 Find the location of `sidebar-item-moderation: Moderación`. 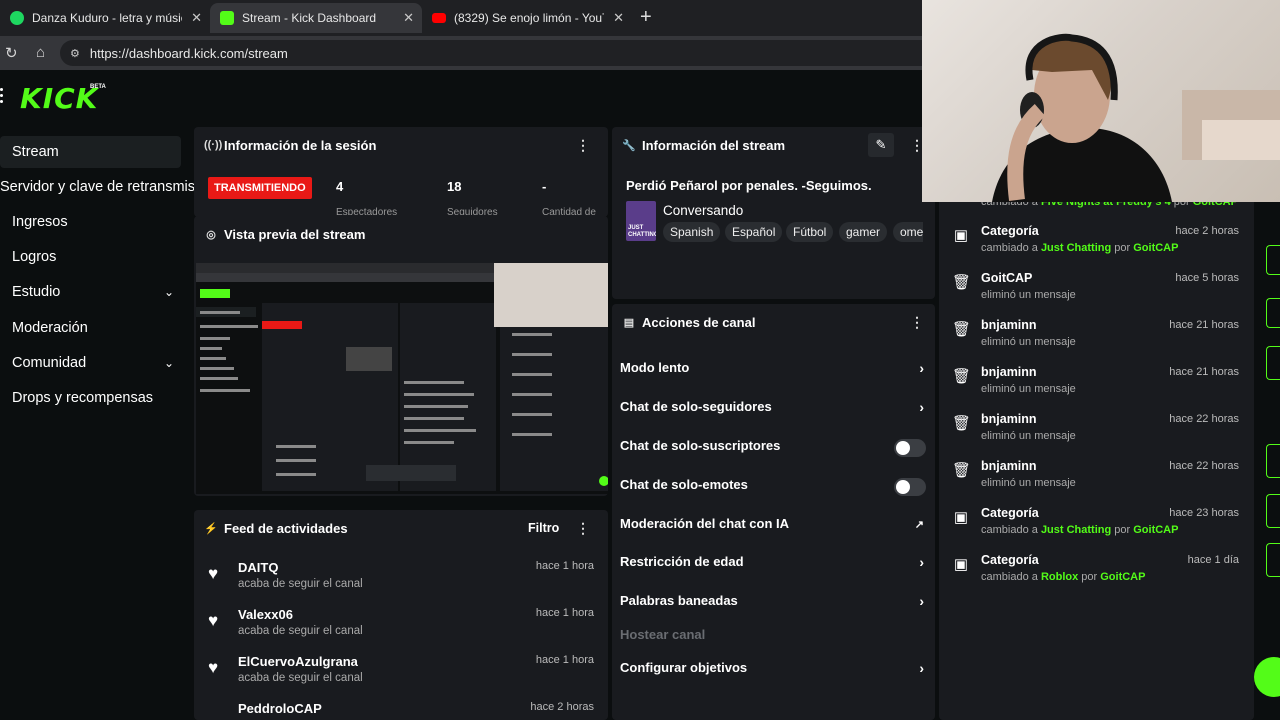

sidebar-item-moderation: Moderación is located at coordinates (95, 328).